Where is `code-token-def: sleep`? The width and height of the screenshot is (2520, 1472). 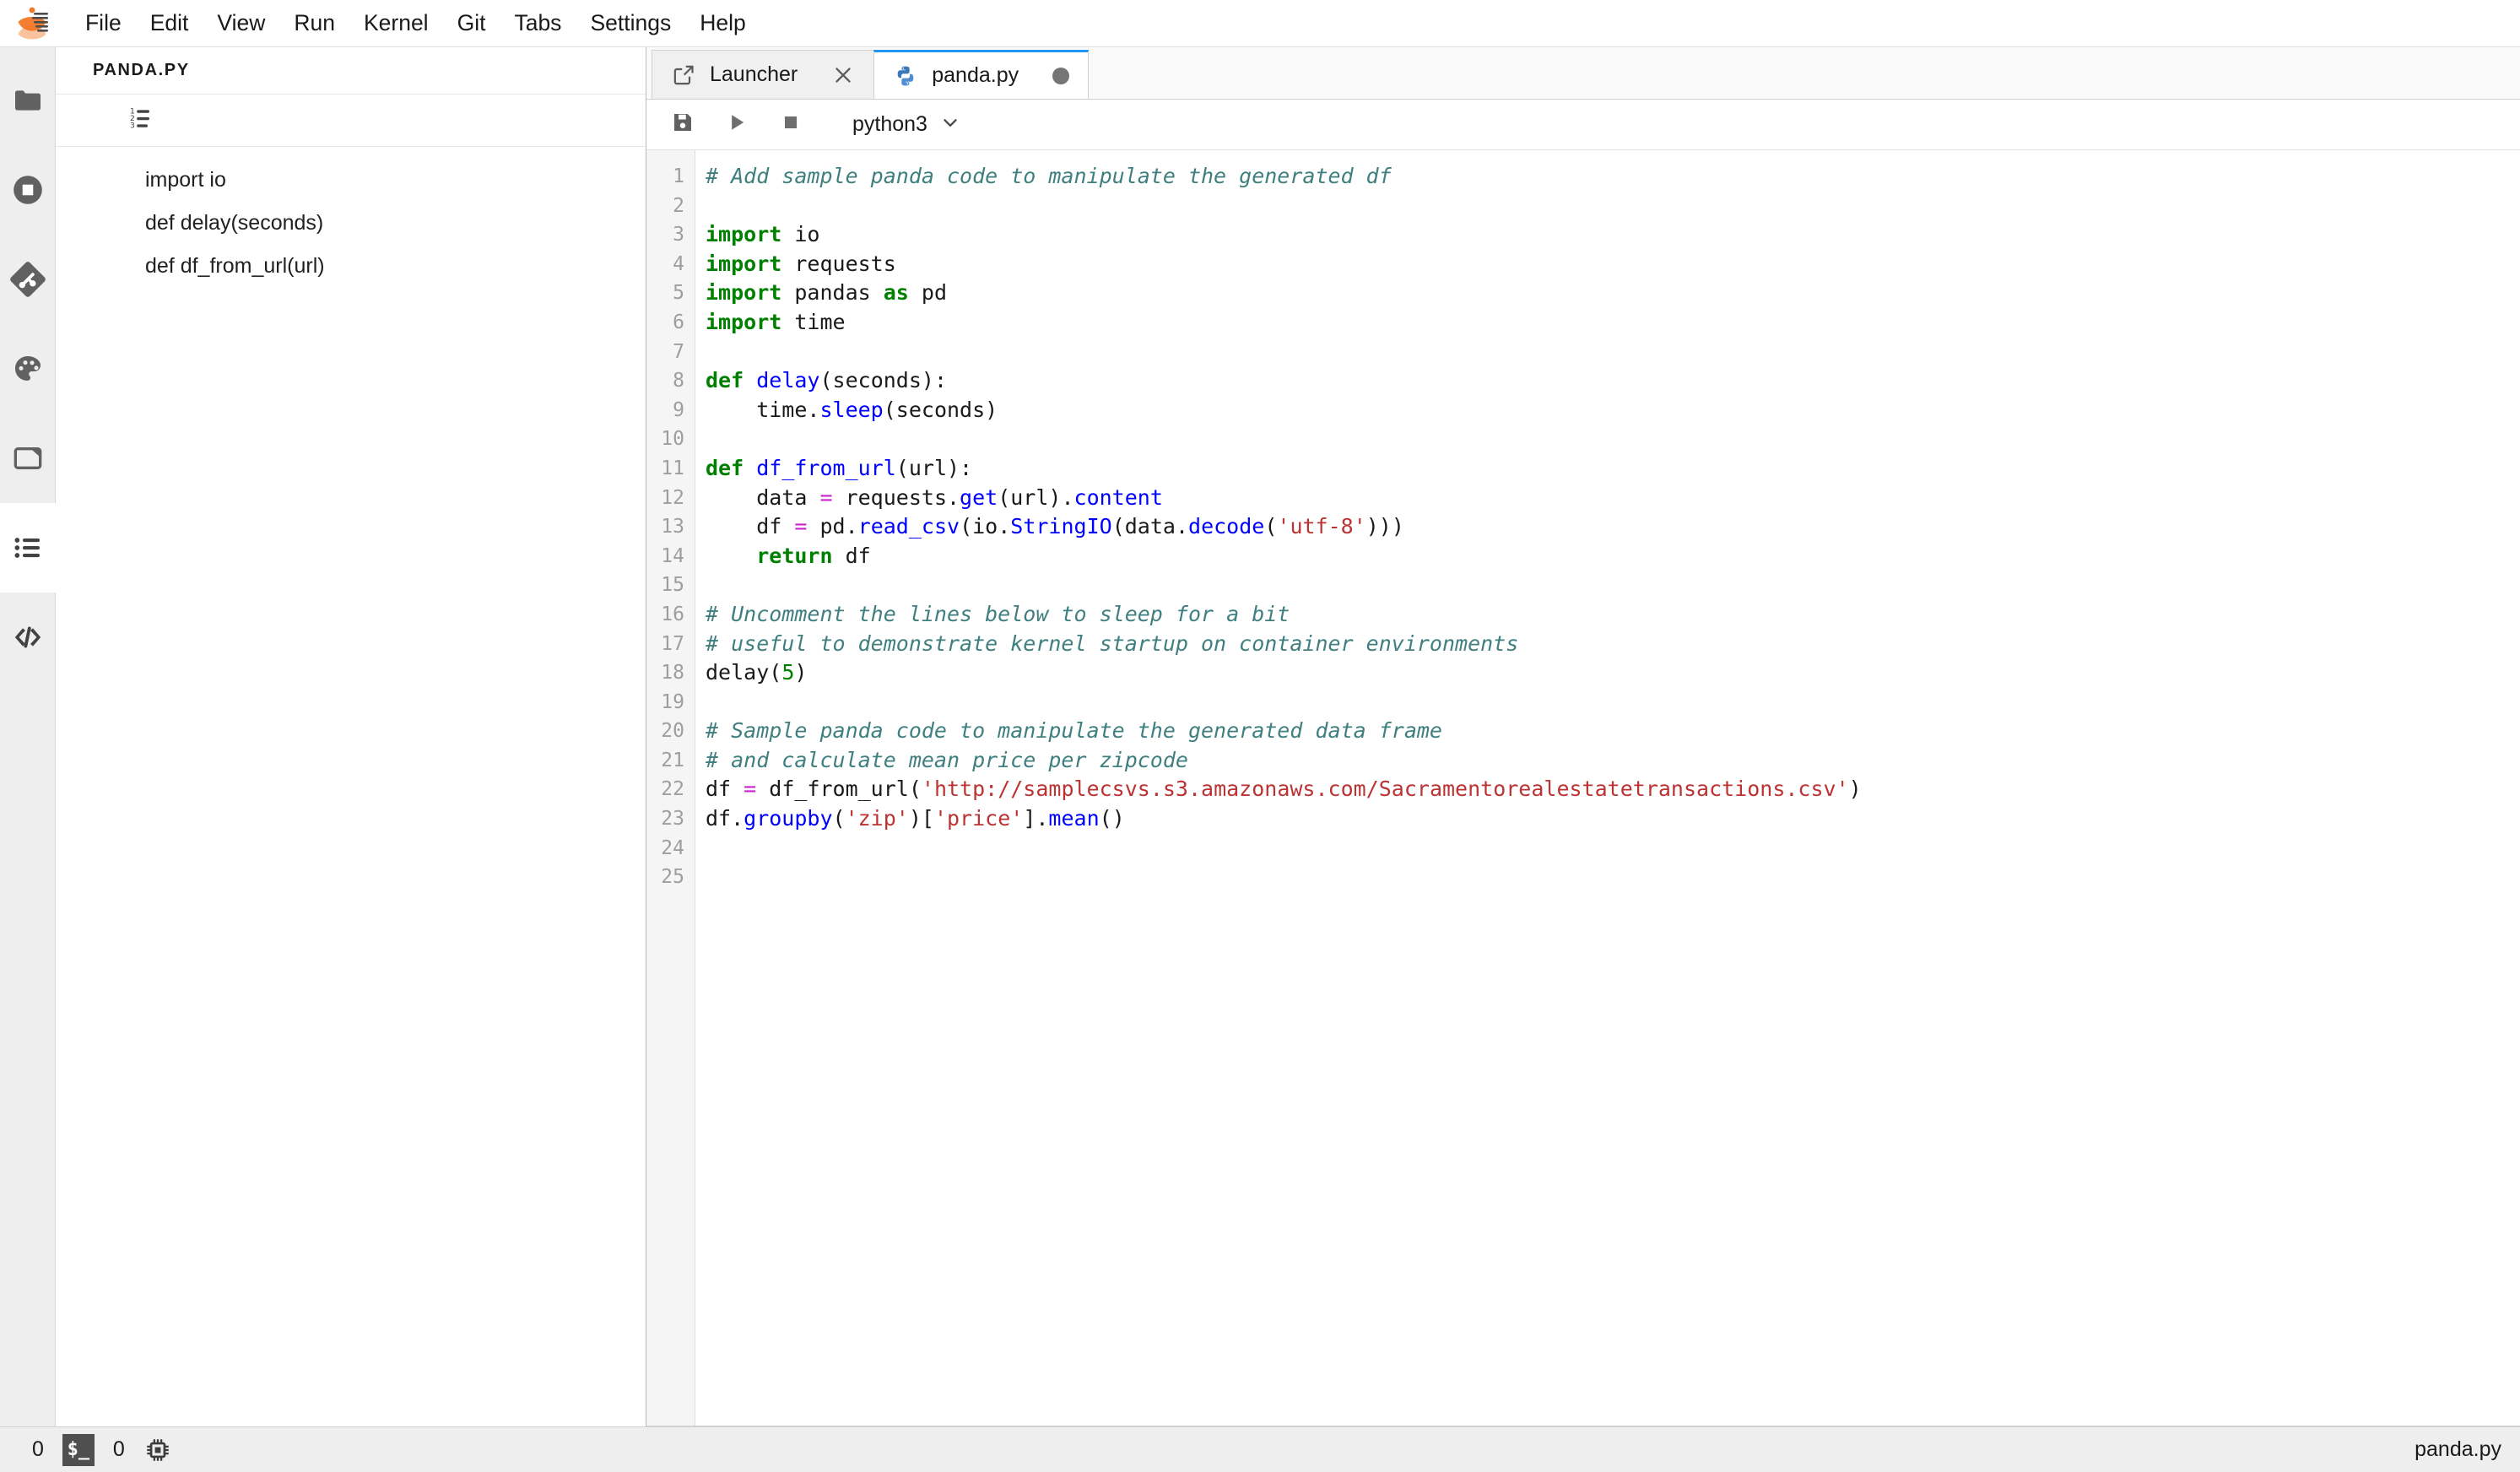
code-token-def: sleep is located at coordinates (851, 409).